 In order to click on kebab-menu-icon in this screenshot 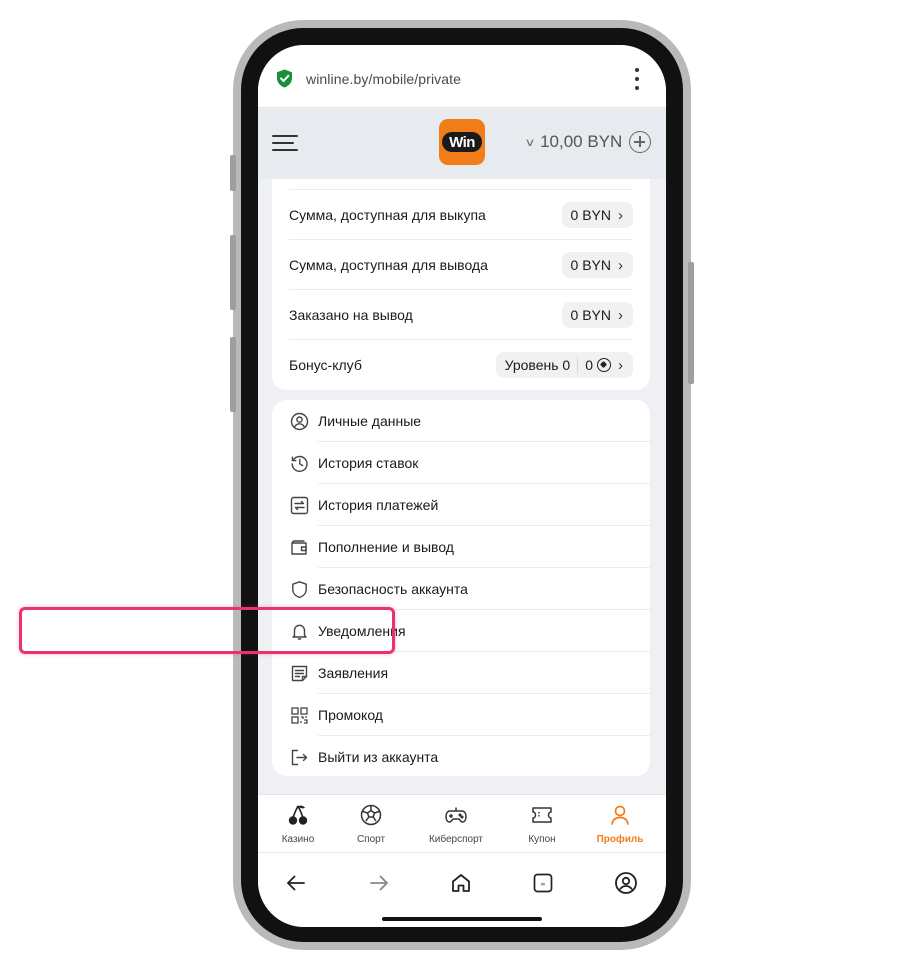, I will do `click(637, 79)`.